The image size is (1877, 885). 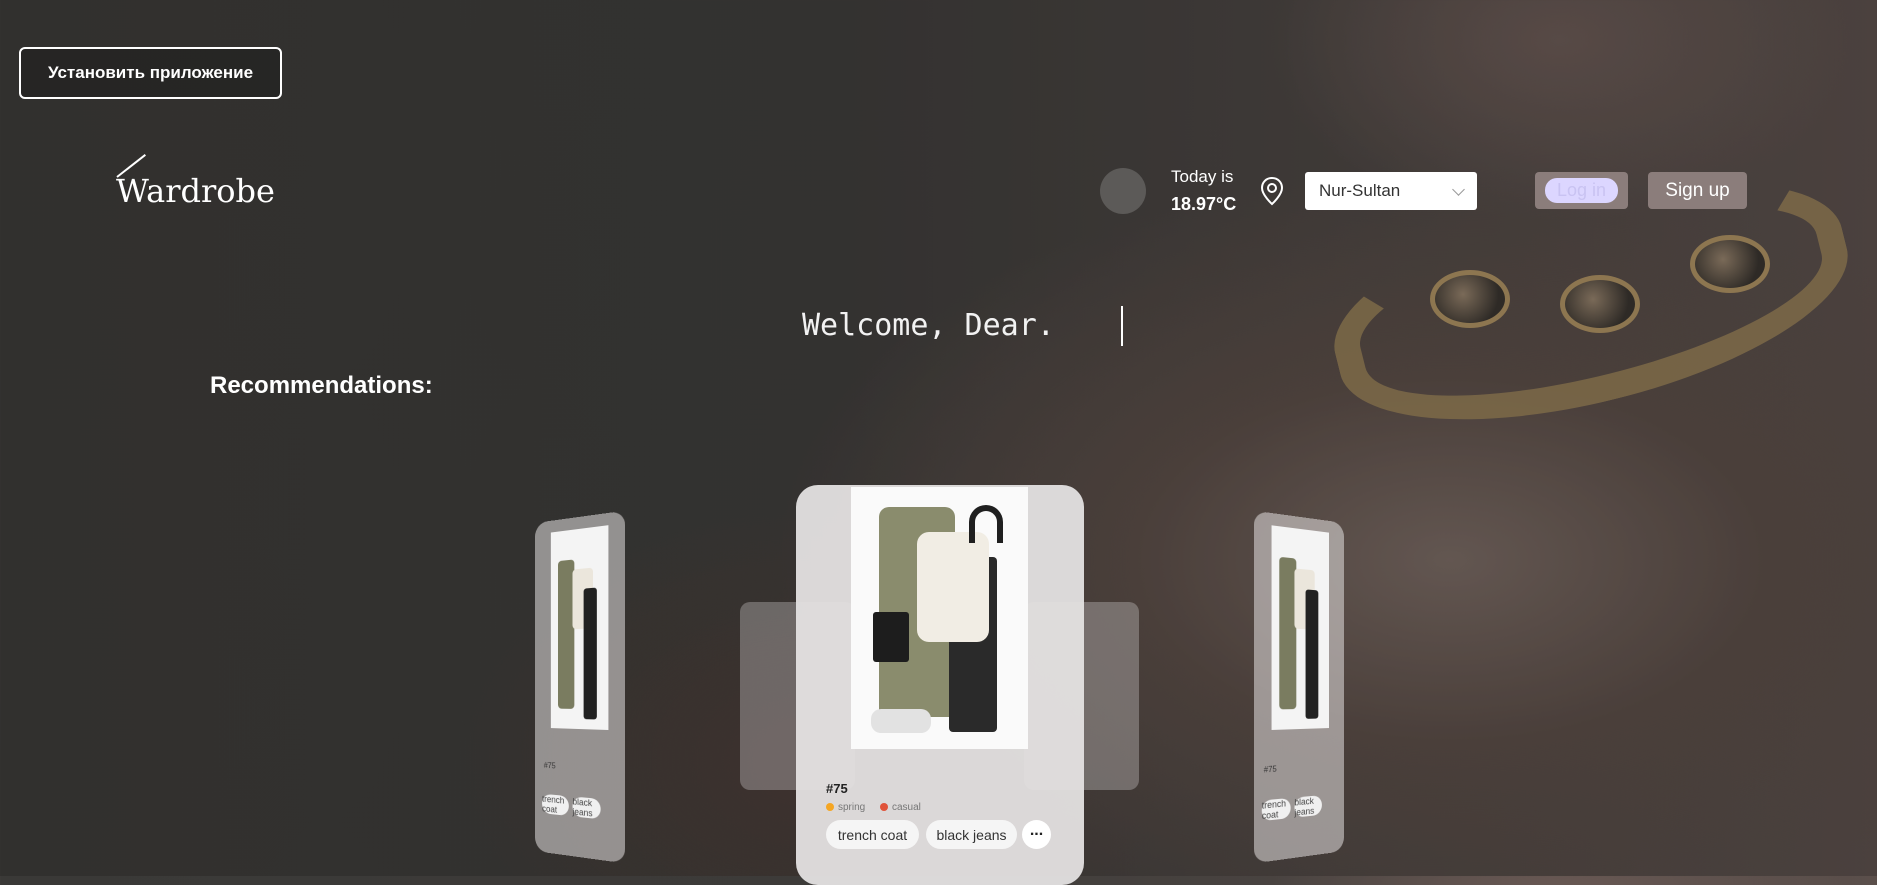 I want to click on recommendation-card-right: #75 trench coat black jeans, so click(x=1298, y=687).